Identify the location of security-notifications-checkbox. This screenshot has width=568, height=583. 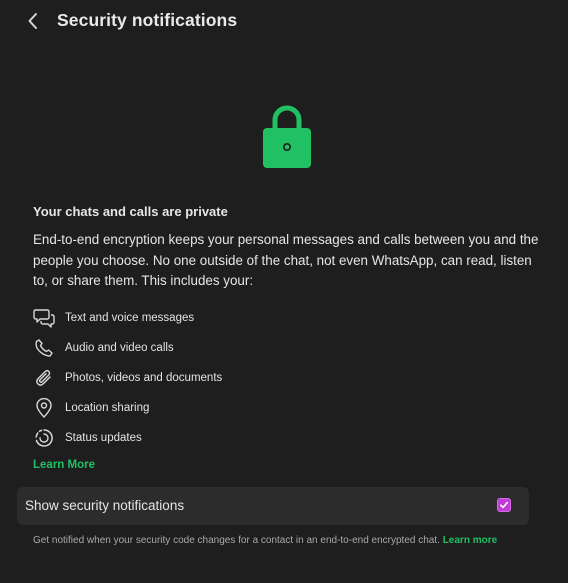
(504, 505).